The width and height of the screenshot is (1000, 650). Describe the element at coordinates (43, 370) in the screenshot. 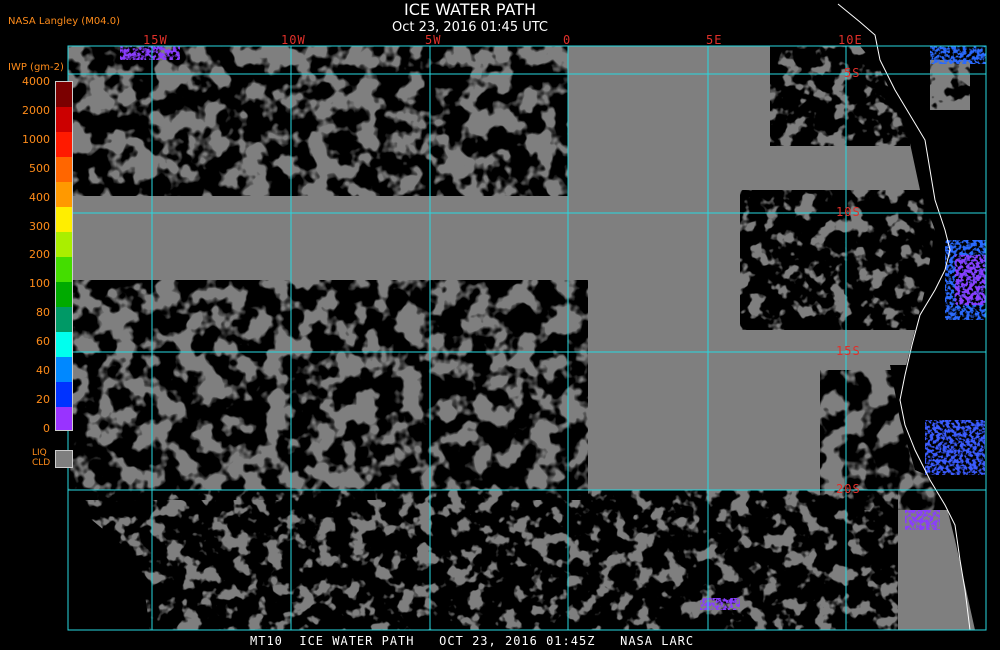

I see `colorbar-tick-label: 40` at that location.